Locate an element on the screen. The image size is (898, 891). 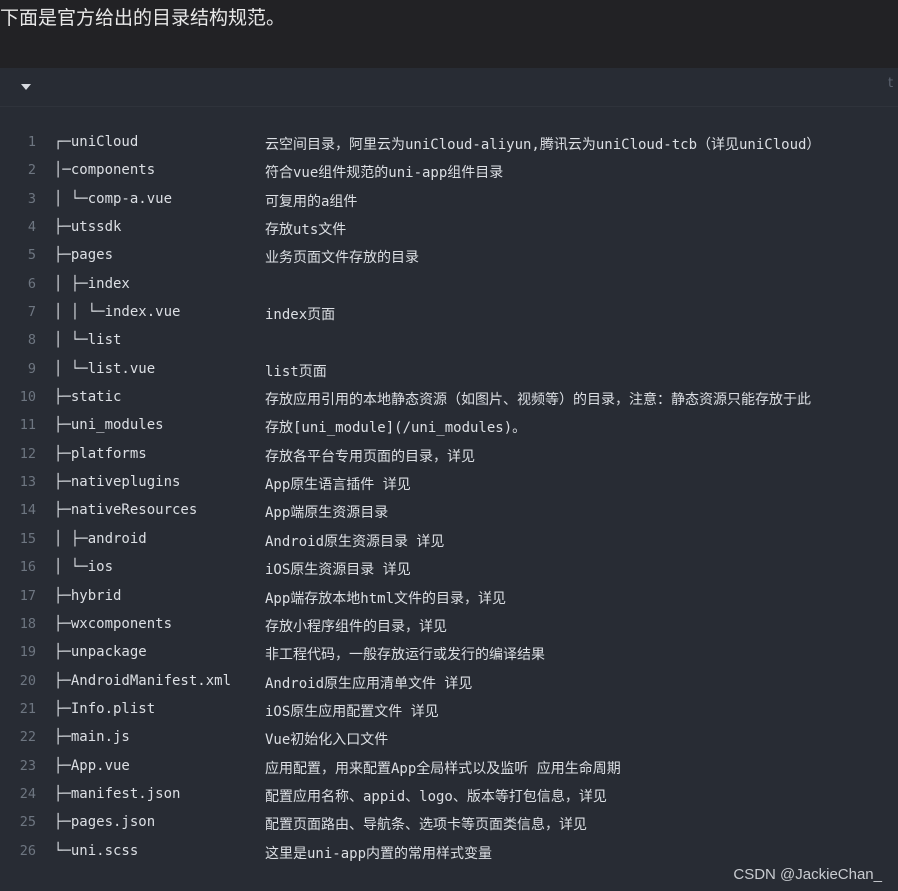
code-line: 2 │─components 符合vue组件规范的uni-app组件目录 is located at coordinates (449, 172).